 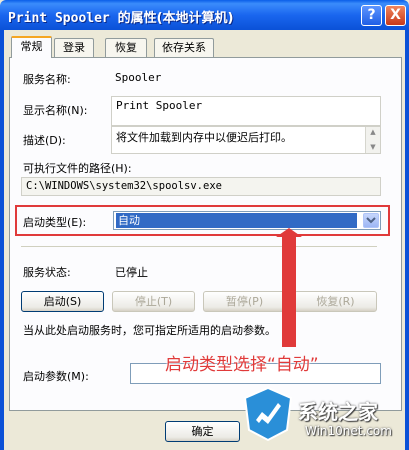 I want to click on annotation-text: 启动类型选择“自动”, so click(x=242, y=365).